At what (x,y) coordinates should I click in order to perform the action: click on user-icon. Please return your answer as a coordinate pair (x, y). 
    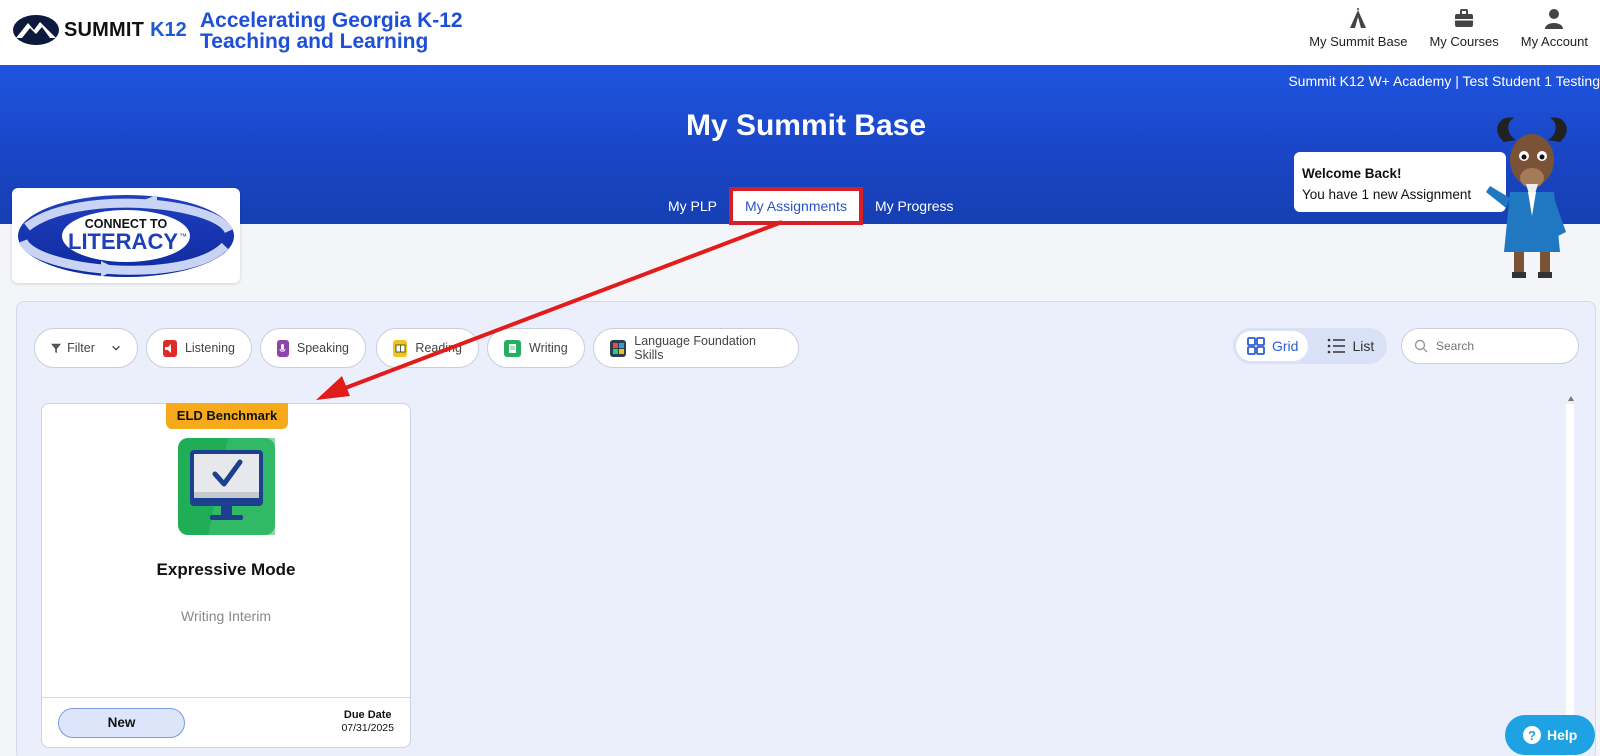
    Looking at the image, I should click on (1554, 19).